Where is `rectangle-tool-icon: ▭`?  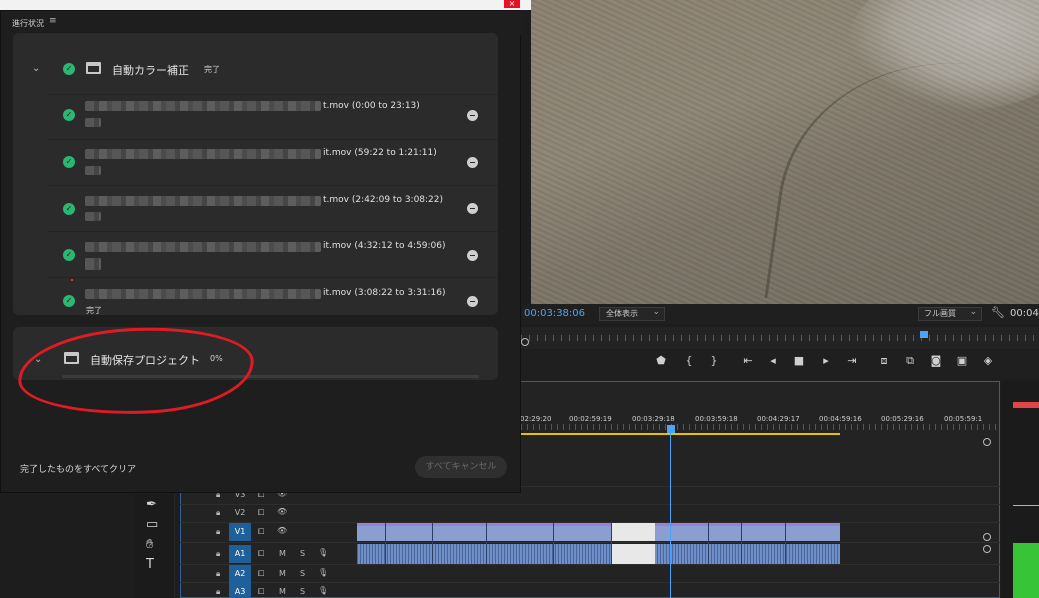
rectangle-tool-icon: ▭ is located at coordinates (152, 524).